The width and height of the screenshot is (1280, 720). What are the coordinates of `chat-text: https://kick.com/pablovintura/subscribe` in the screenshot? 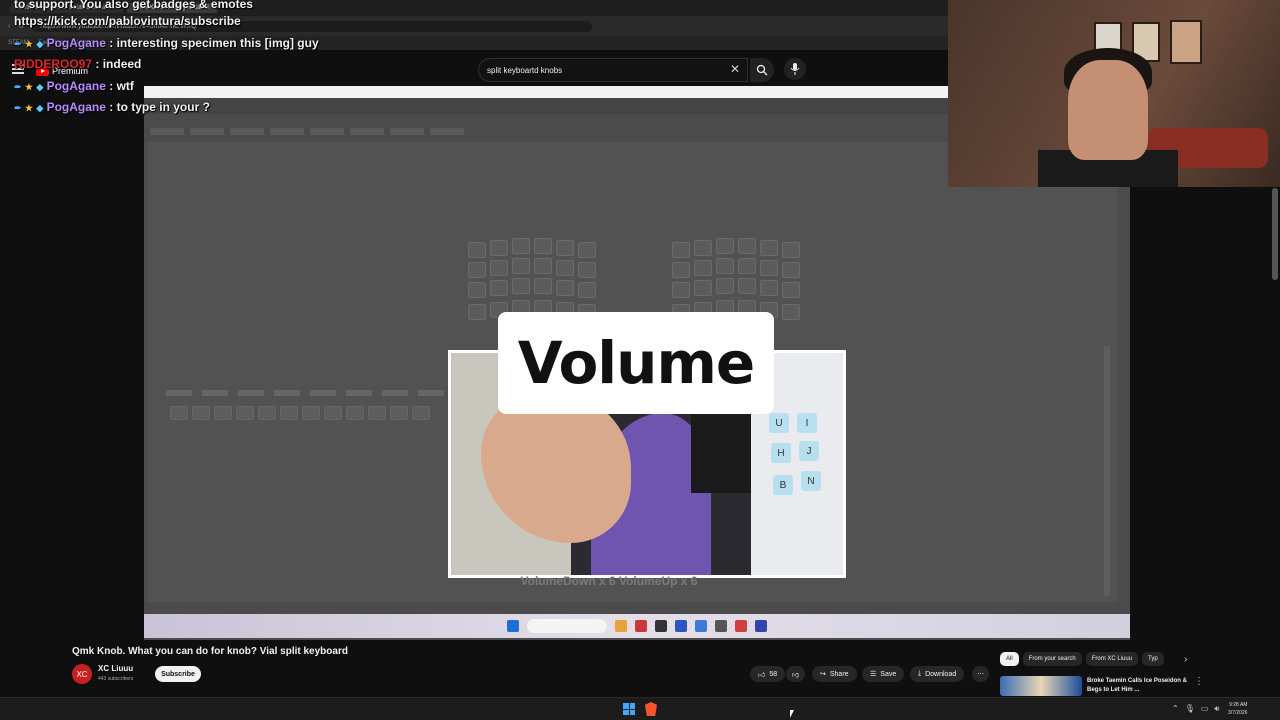 It's located at (127, 21).